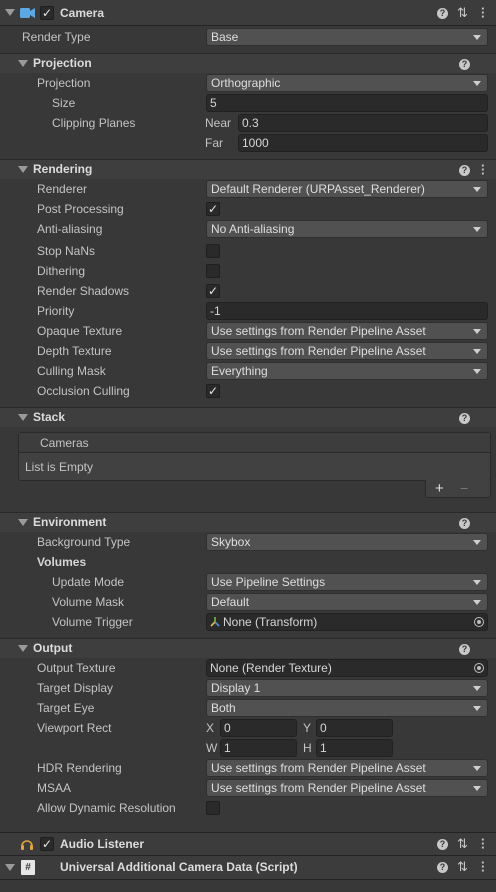  Describe the element at coordinates (462, 843) in the screenshot. I see `audio-listener-presets-icon: ⇅` at that location.